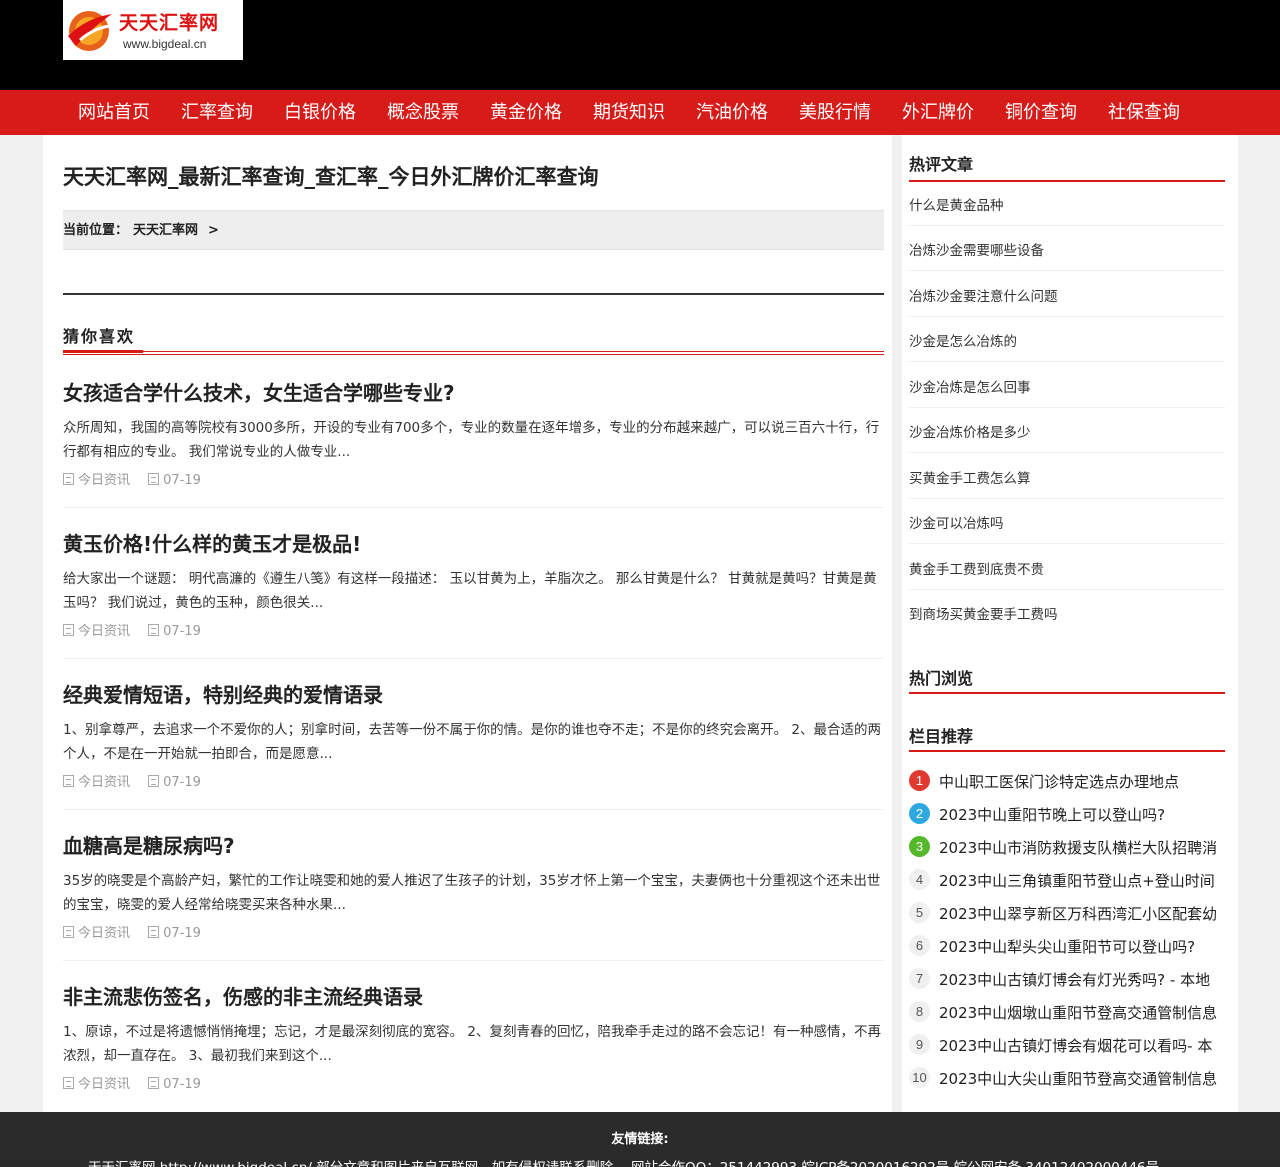 The height and width of the screenshot is (1167, 1280). Describe the element at coordinates (1067, 751) in the screenshot. I see `sidebar-title-underline` at that location.